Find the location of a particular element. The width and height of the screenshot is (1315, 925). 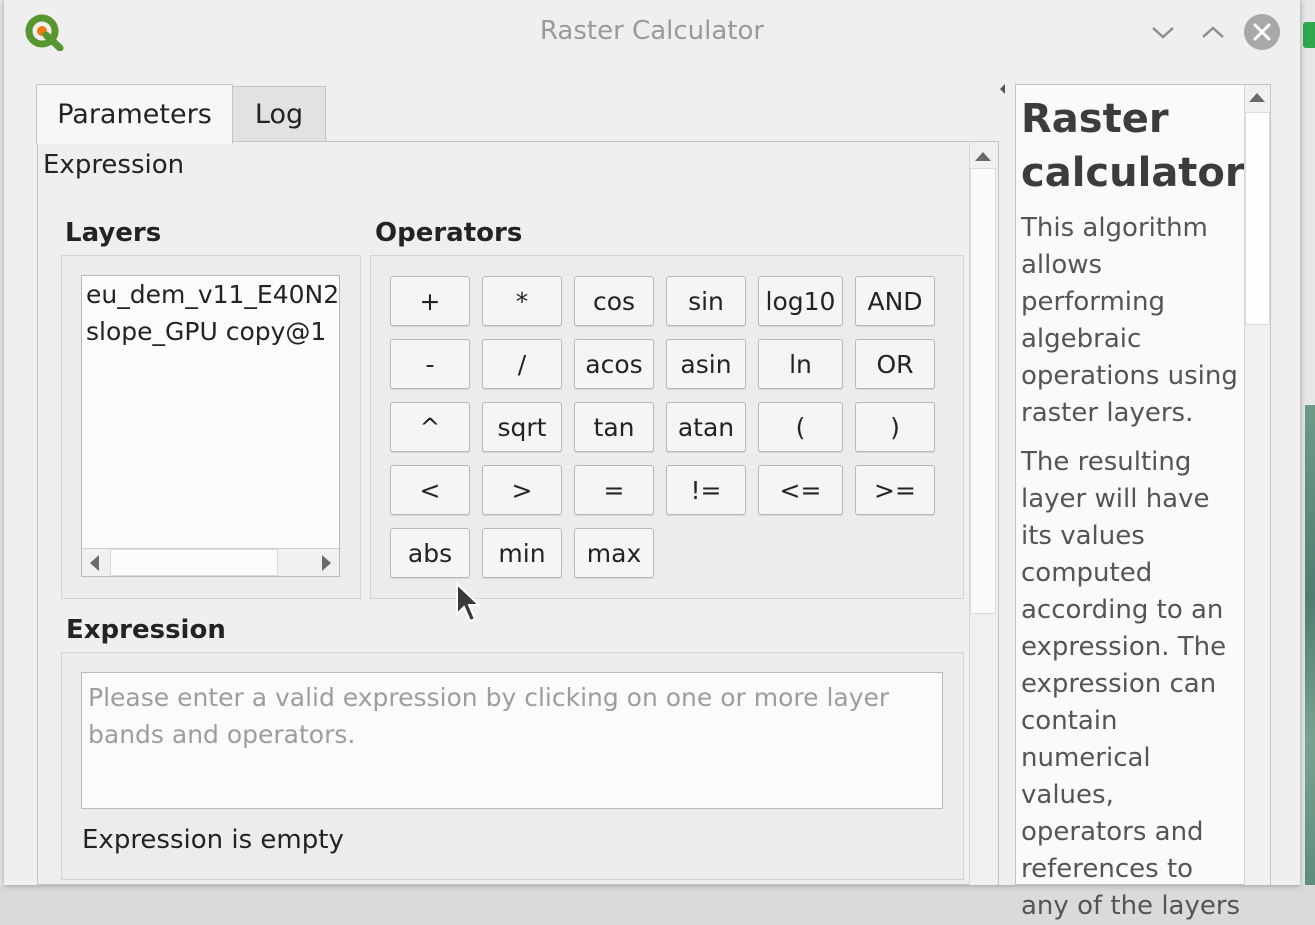

tab-parameters-label: Parameters is located at coordinates (134, 114).